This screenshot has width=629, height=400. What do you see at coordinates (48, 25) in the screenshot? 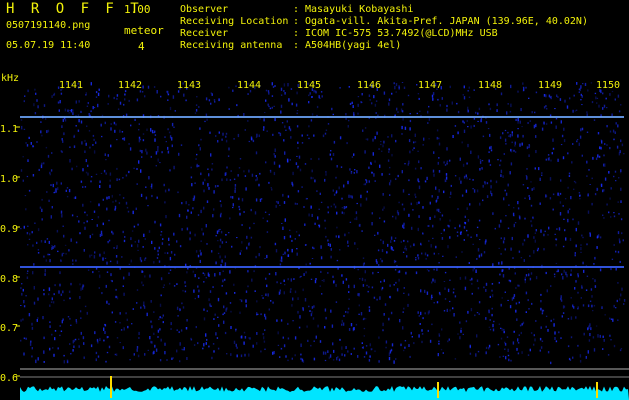
I see `file-name: 0507191140.png` at bounding box center [48, 25].